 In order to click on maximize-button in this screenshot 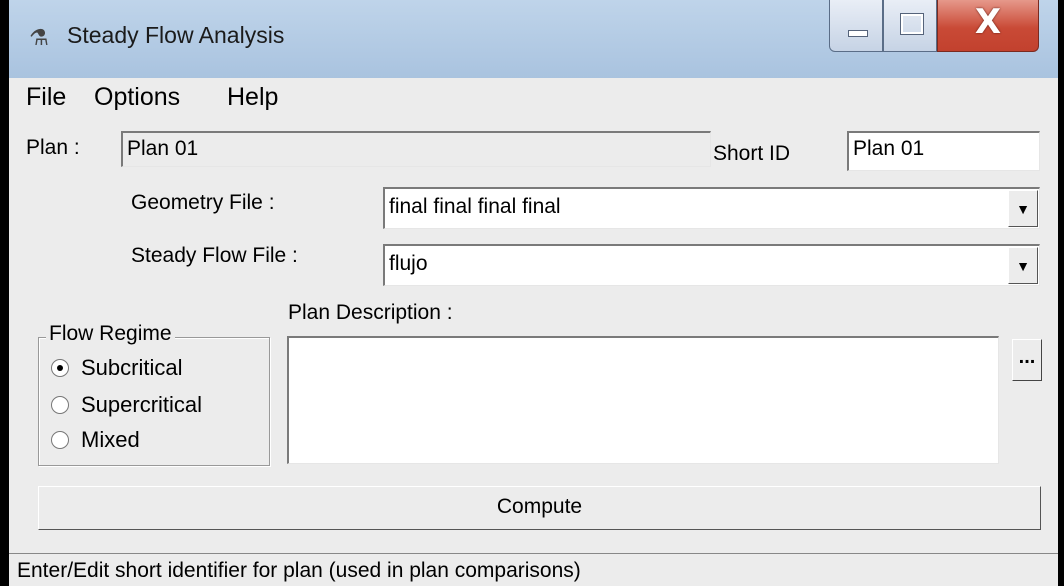, I will do `click(910, 26)`.